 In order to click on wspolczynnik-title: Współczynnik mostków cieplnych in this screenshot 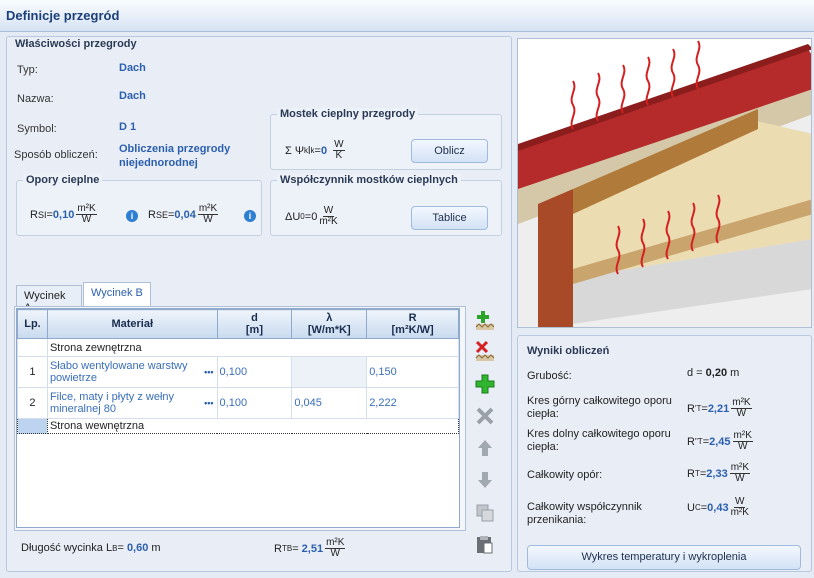, I will do `click(369, 180)`.